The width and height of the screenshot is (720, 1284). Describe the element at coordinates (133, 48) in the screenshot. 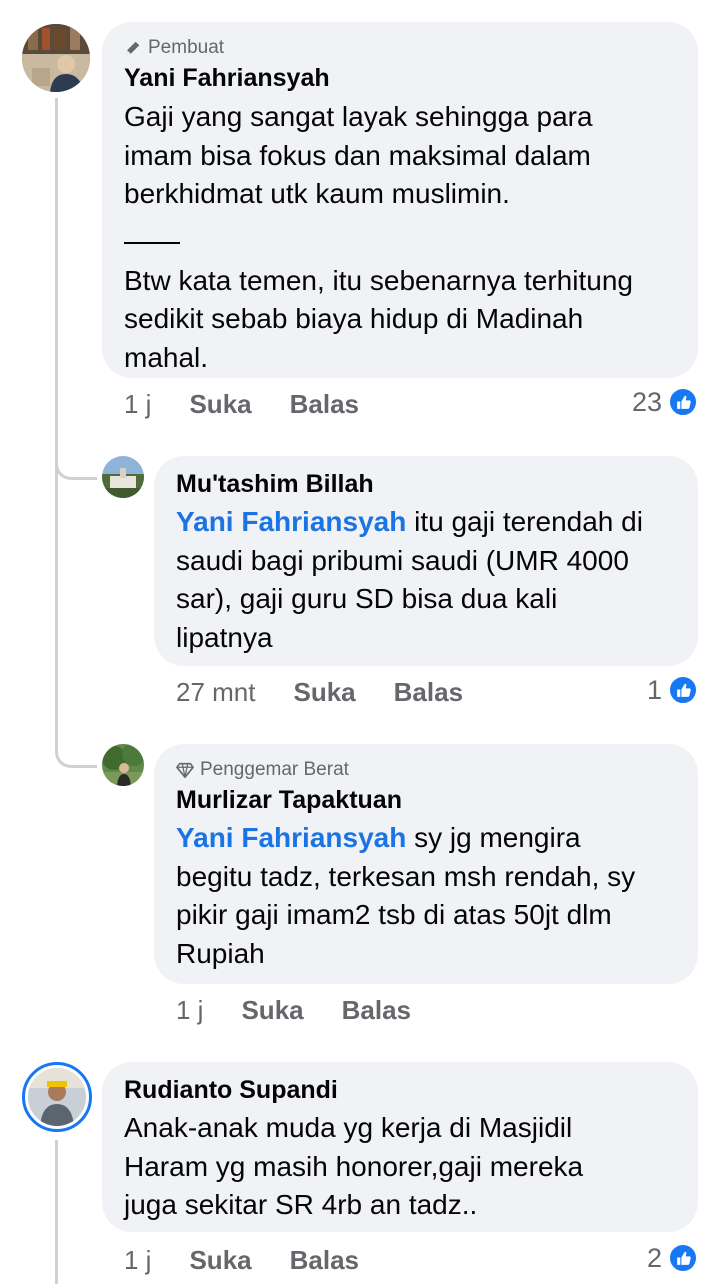

I see `pencil-icon` at that location.